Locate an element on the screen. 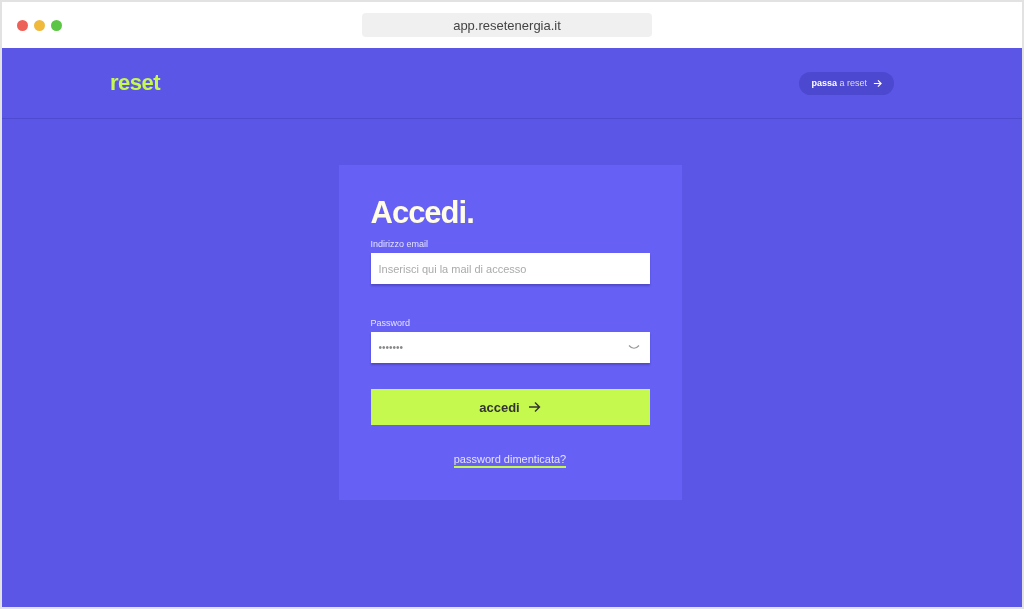 The height and width of the screenshot is (609, 1024). login-button: accedi is located at coordinates (510, 407).